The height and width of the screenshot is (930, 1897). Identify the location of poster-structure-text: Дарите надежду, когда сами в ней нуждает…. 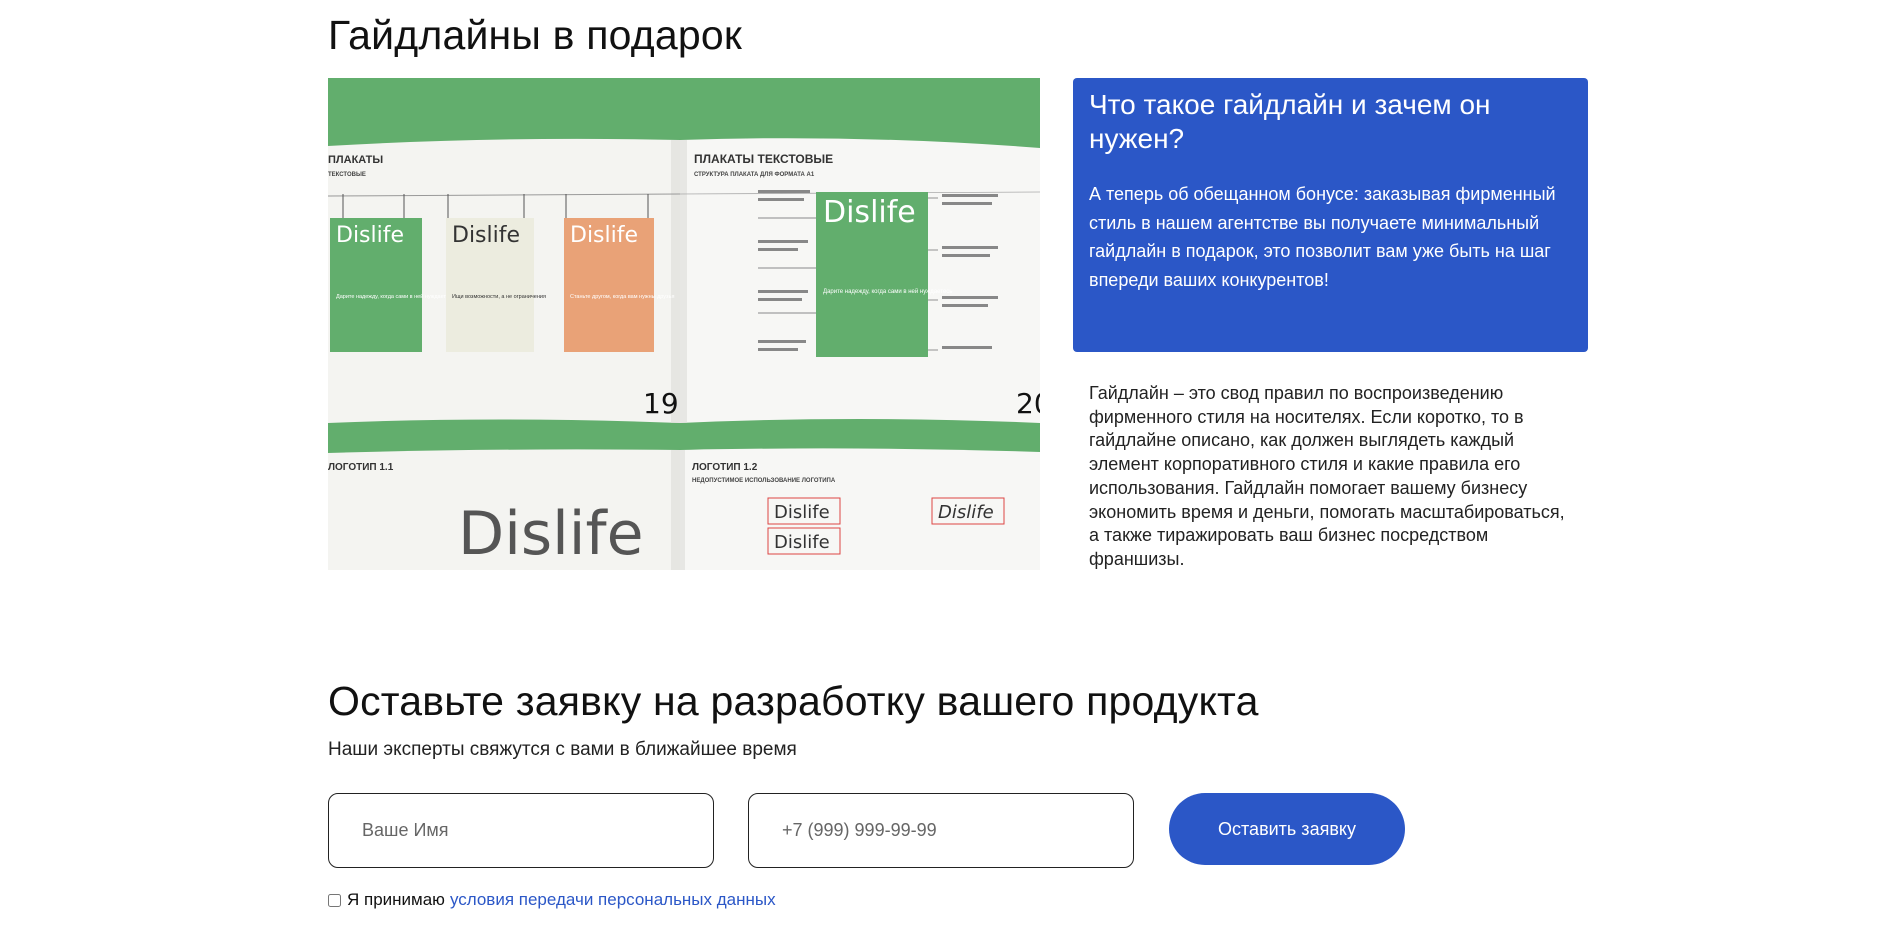
(887, 291).